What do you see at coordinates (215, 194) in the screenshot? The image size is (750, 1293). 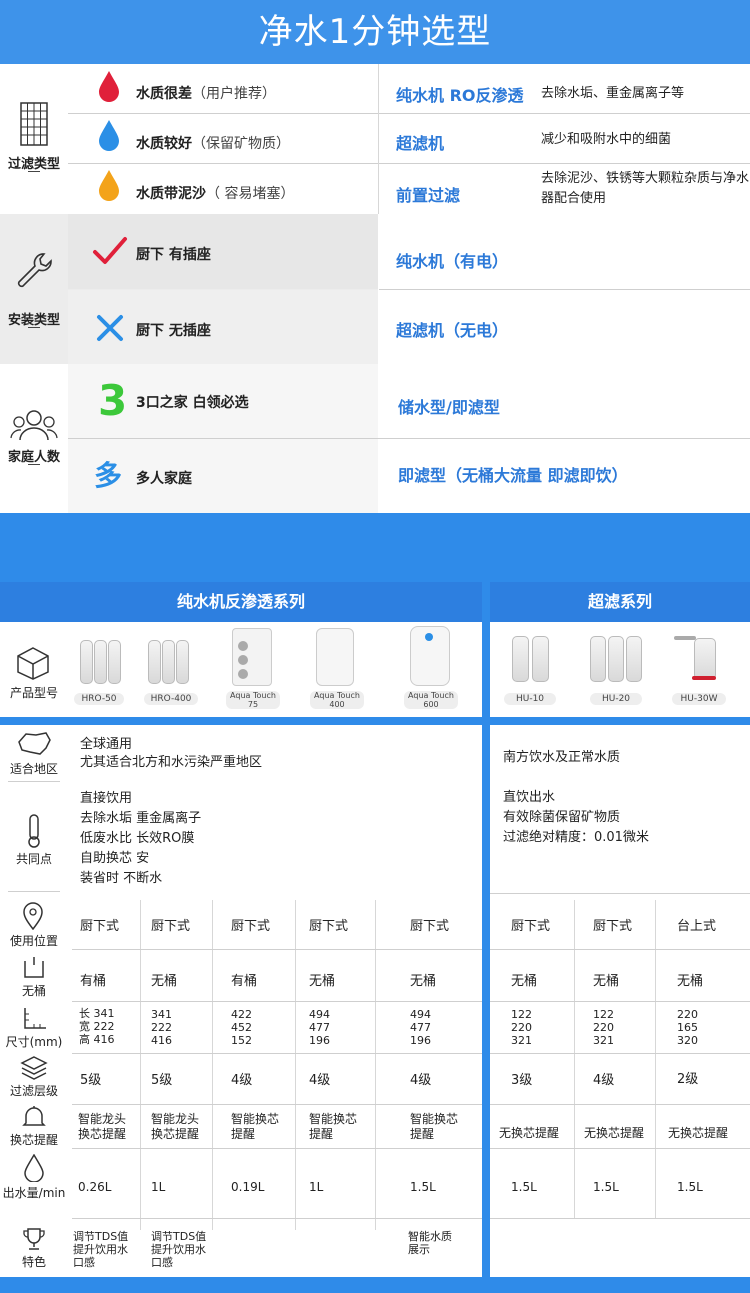 I see `filter-row-3-condition: 水质带泥沙（ 容易堵塞）` at bounding box center [215, 194].